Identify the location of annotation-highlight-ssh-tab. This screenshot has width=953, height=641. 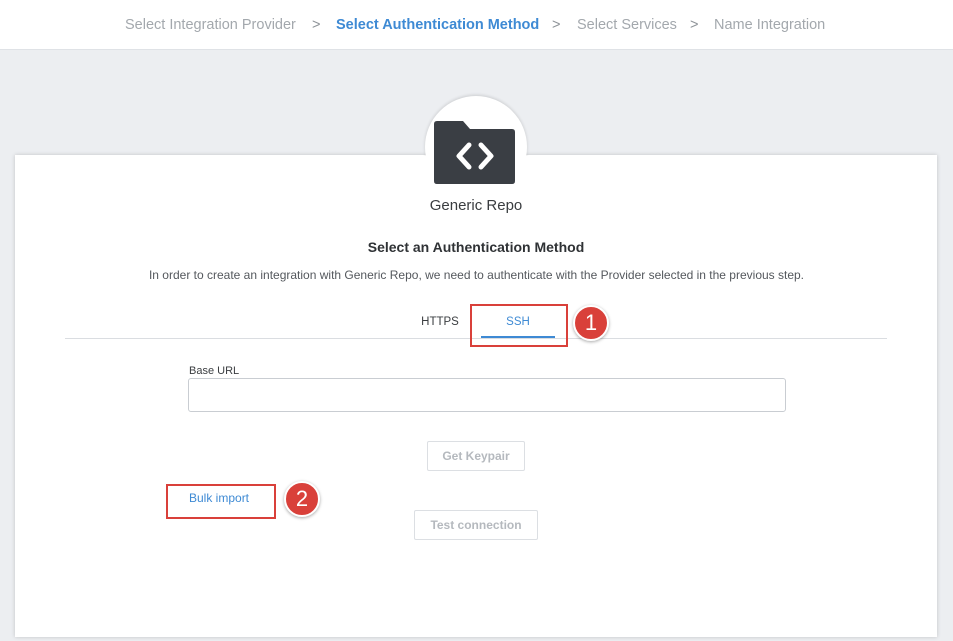
(519, 325).